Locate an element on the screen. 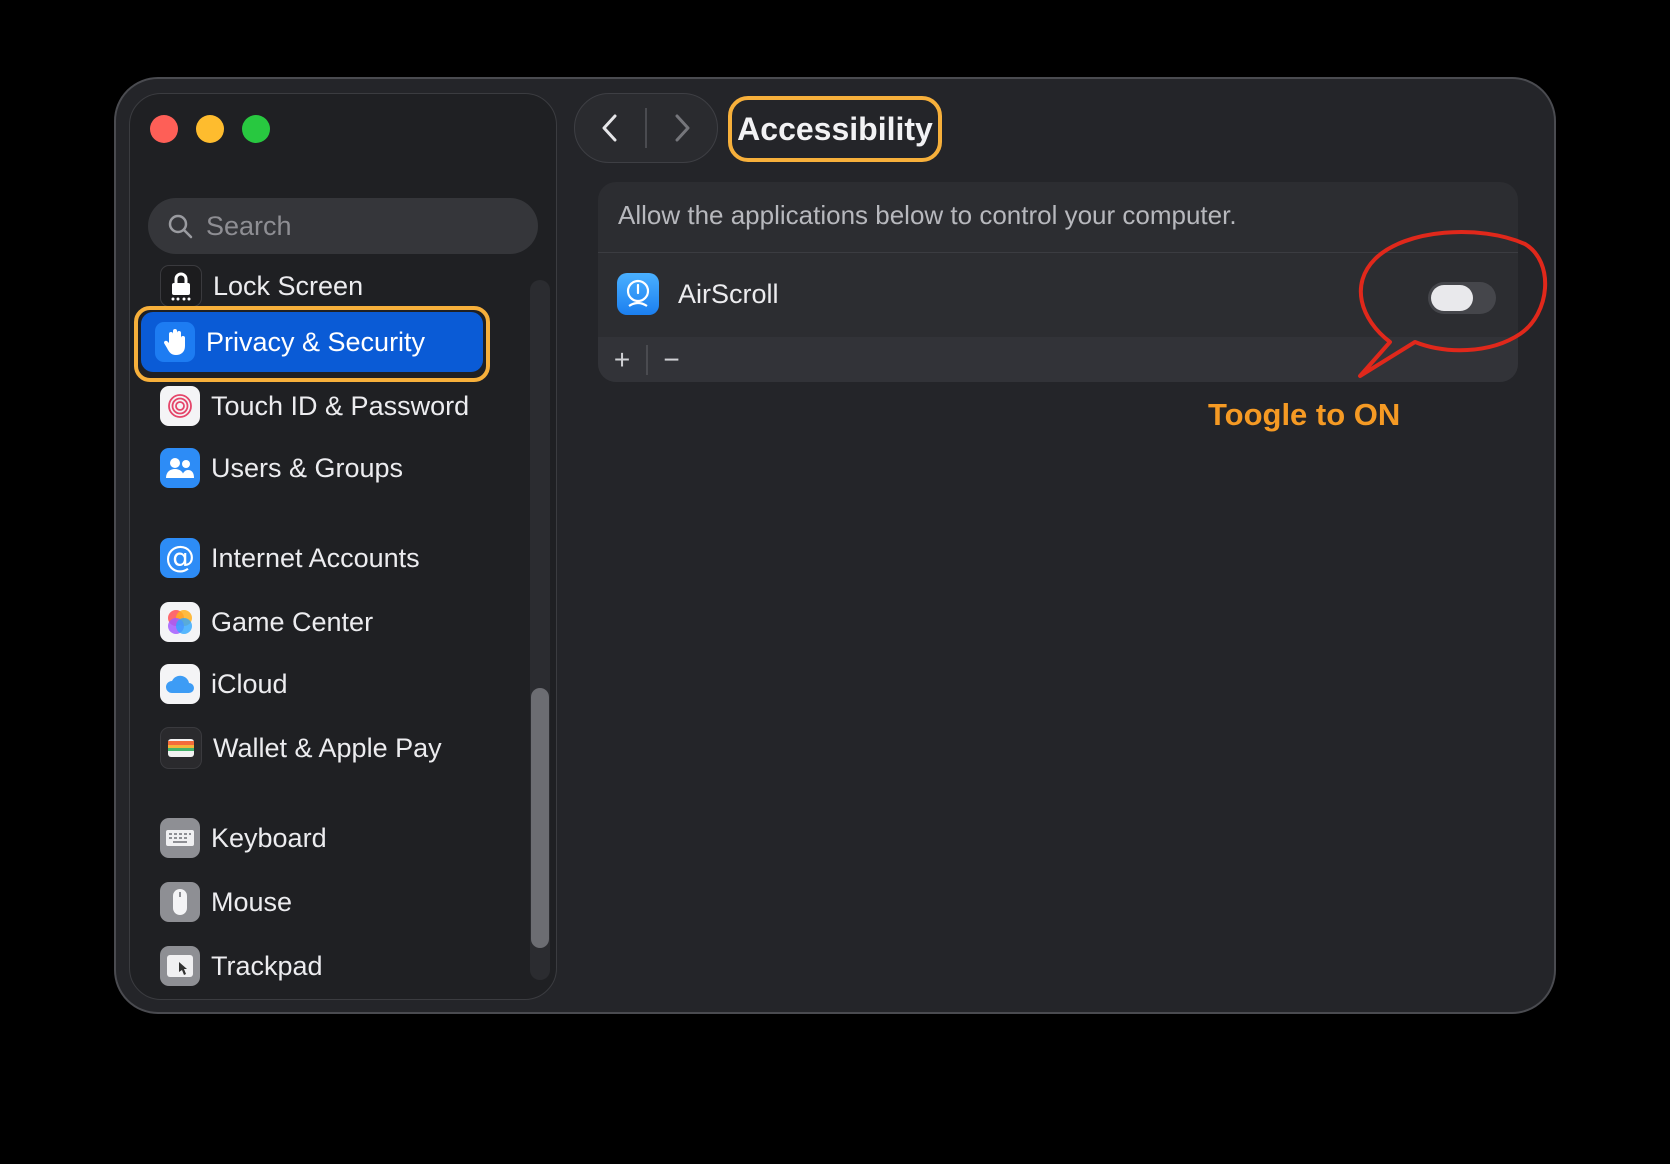 This screenshot has width=1670, height=1164. zoom-button is located at coordinates (256, 129).